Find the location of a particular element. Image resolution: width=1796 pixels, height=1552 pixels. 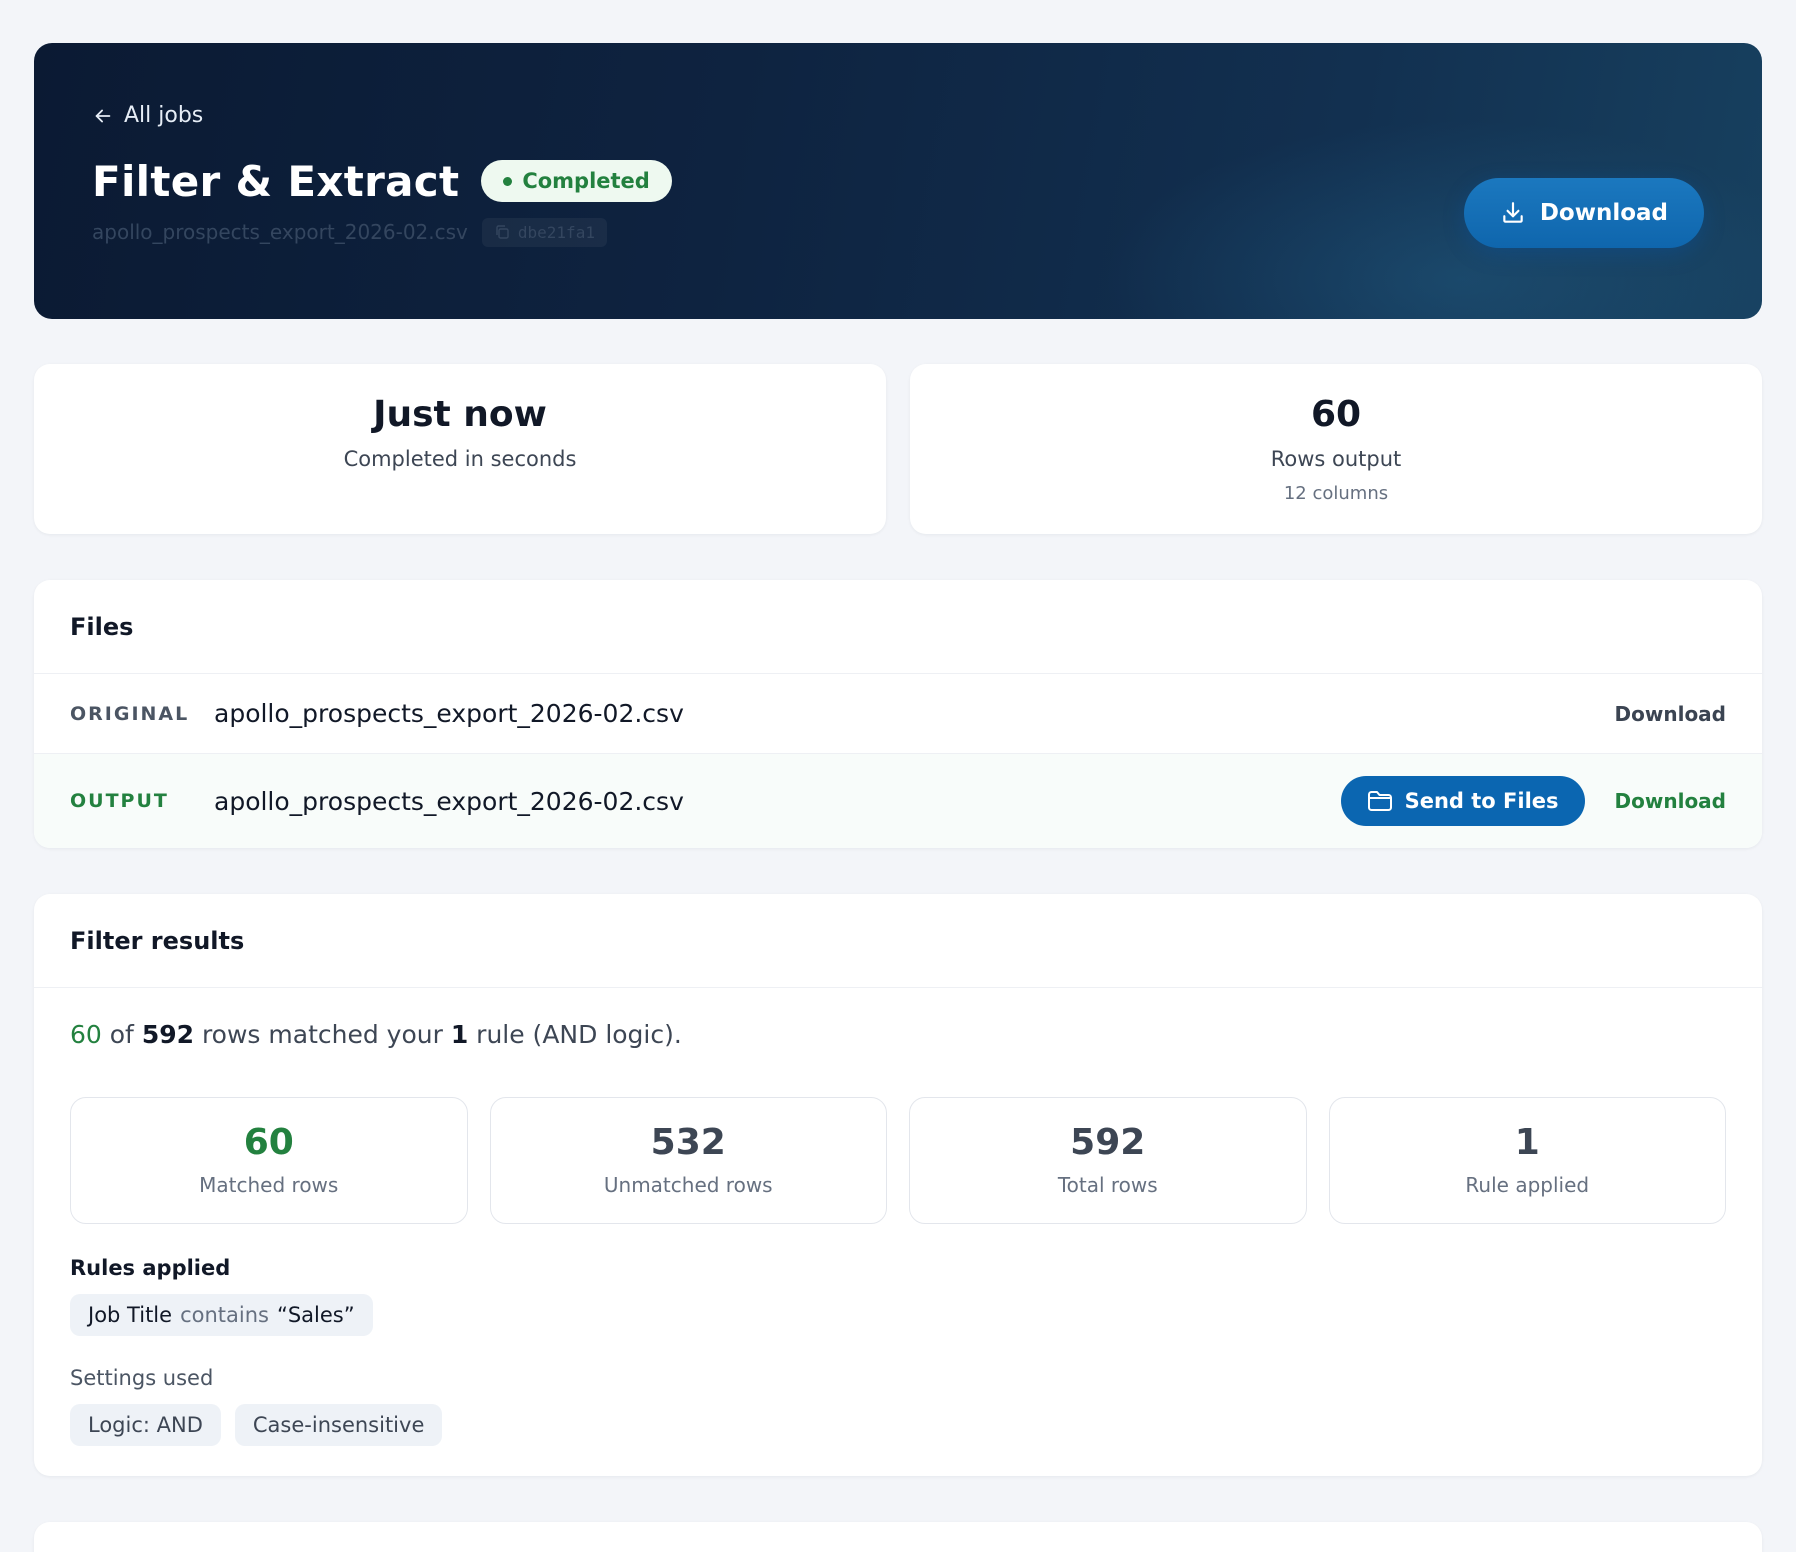

settings-list: Logic: AND Case-insensitive is located at coordinates (898, 1425).